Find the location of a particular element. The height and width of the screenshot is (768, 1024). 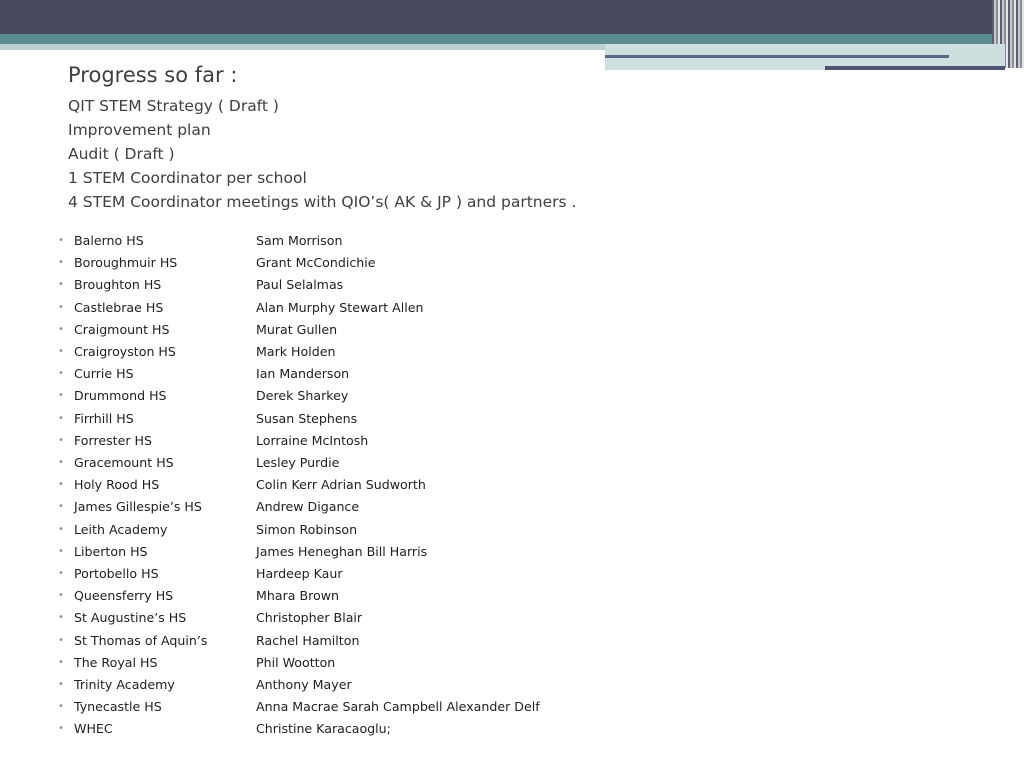

list-item: • James Gillespie’s HS Andrew Digance is located at coordinates (397, 507).